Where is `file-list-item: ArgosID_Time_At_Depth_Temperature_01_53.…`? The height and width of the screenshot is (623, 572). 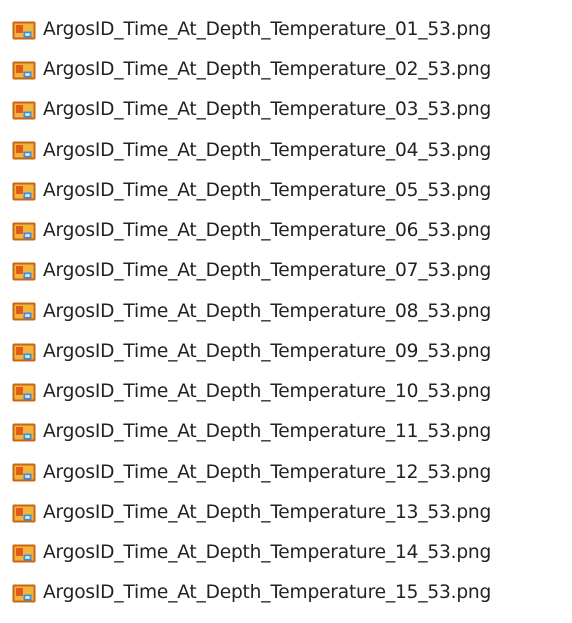
file-list-item: ArgosID_Time_At_Depth_Temperature_01_53.… is located at coordinates (290, 30).